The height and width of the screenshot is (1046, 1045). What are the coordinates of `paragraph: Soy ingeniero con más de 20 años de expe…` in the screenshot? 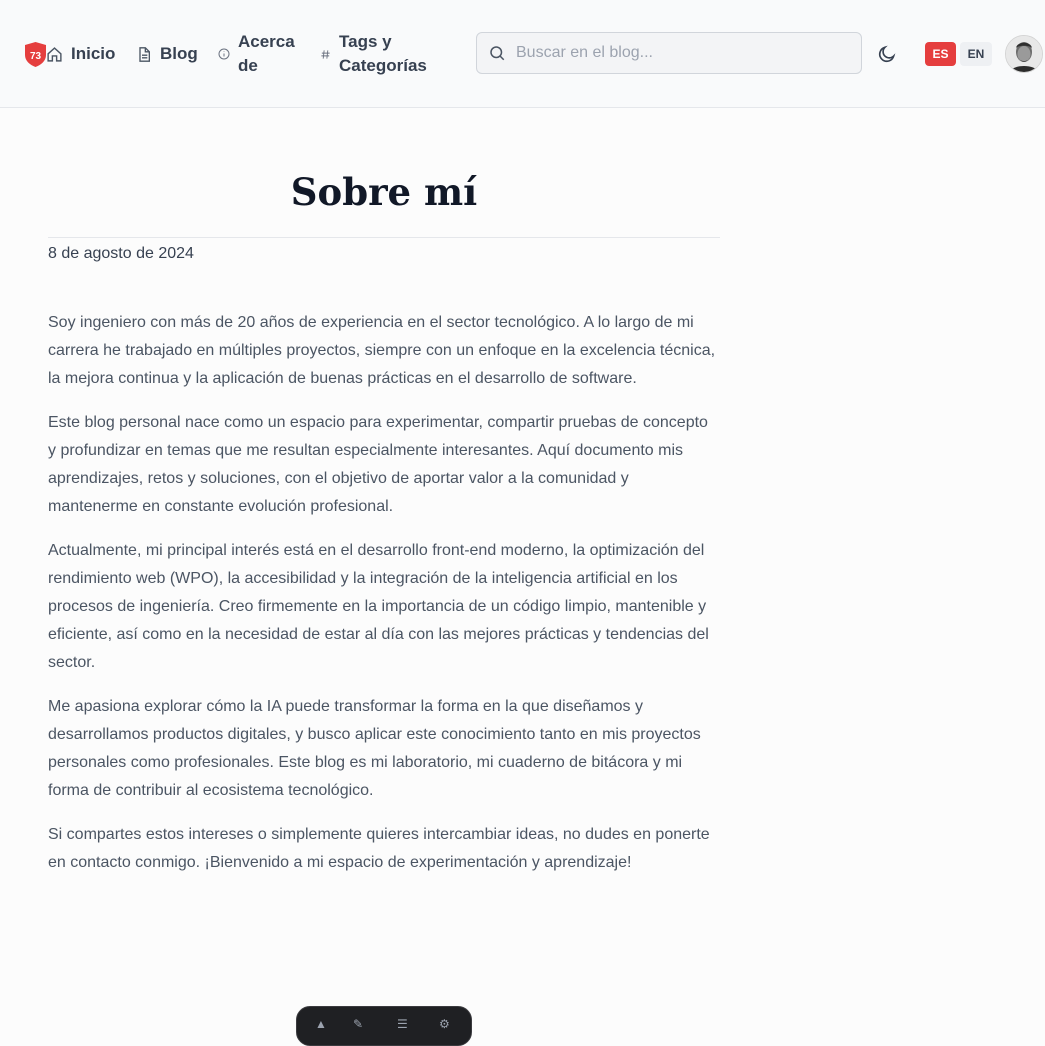 It's located at (382, 350).